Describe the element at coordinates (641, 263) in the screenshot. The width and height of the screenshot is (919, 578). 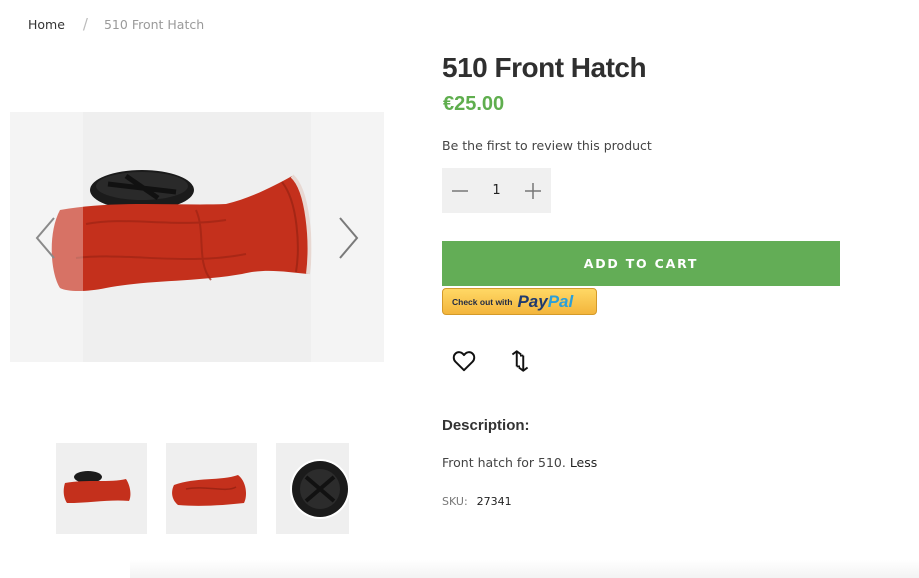
I see `add-to-cart-button: ADD TO CART` at that location.